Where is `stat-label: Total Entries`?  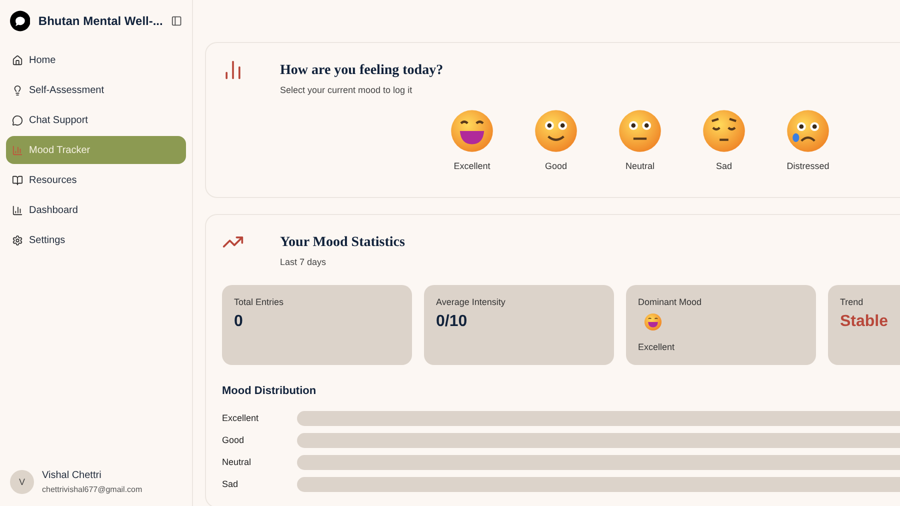
stat-label: Total Entries is located at coordinates (259, 302).